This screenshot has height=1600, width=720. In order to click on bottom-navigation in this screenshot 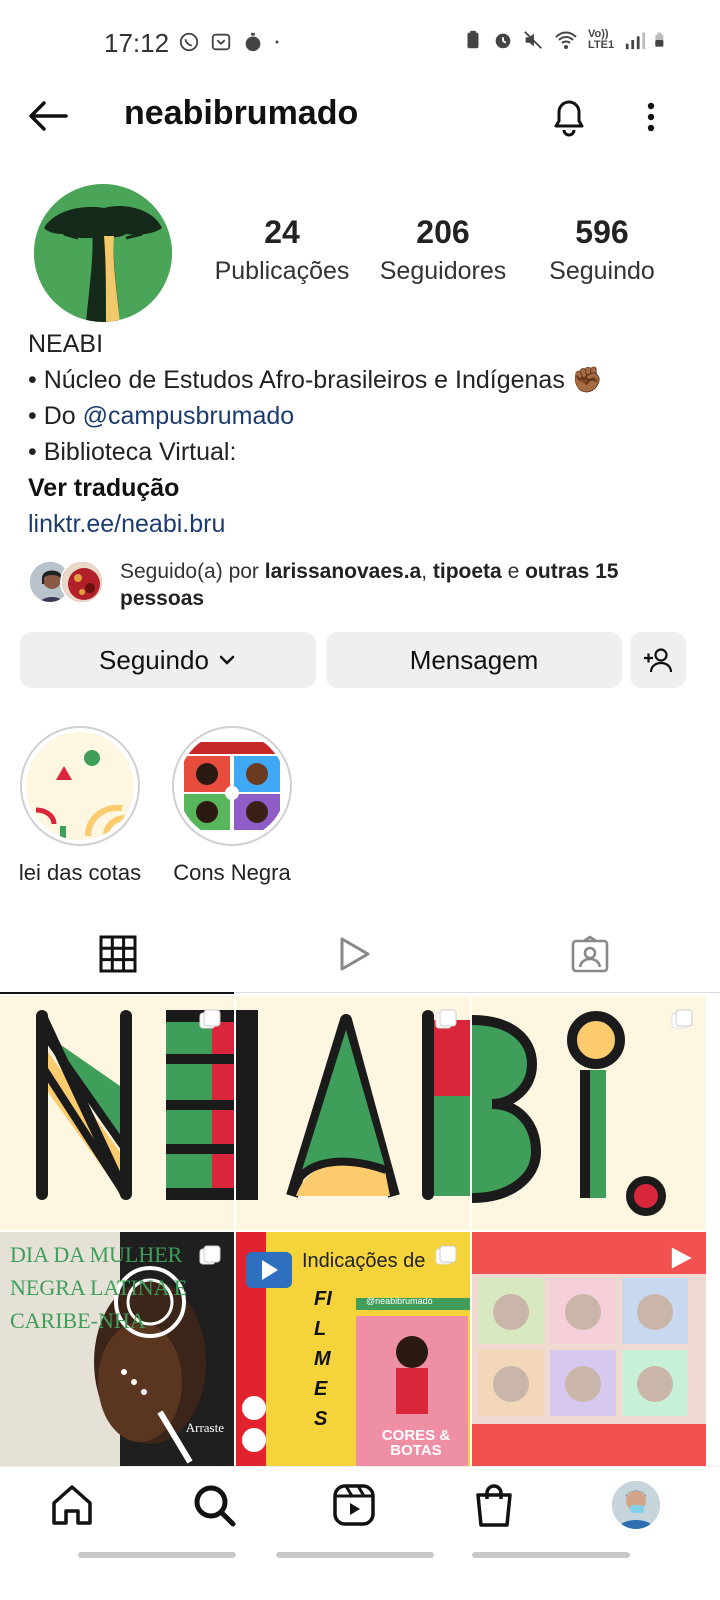, I will do `click(360, 1506)`.